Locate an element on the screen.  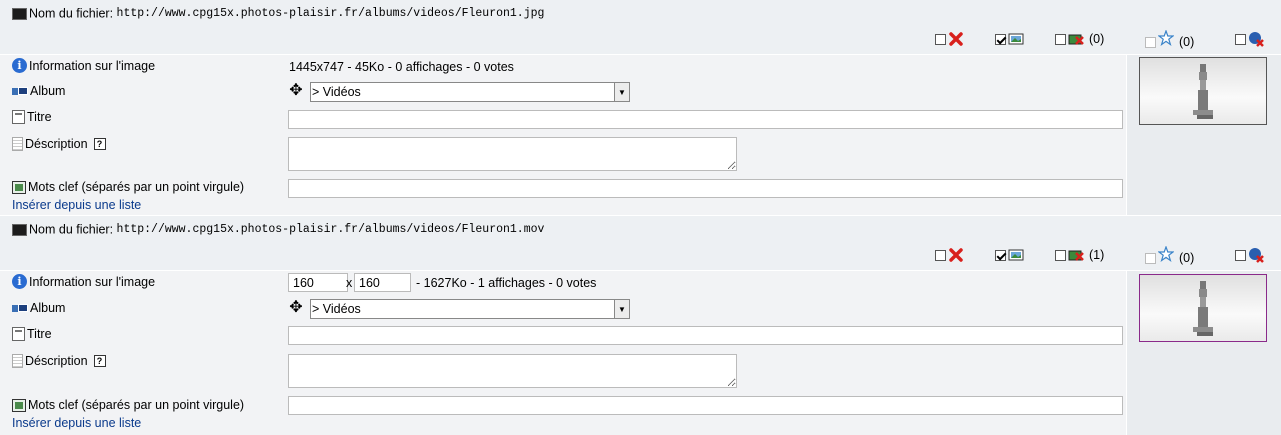
reset-views-control: (1) is located at coordinates (1079, 255).